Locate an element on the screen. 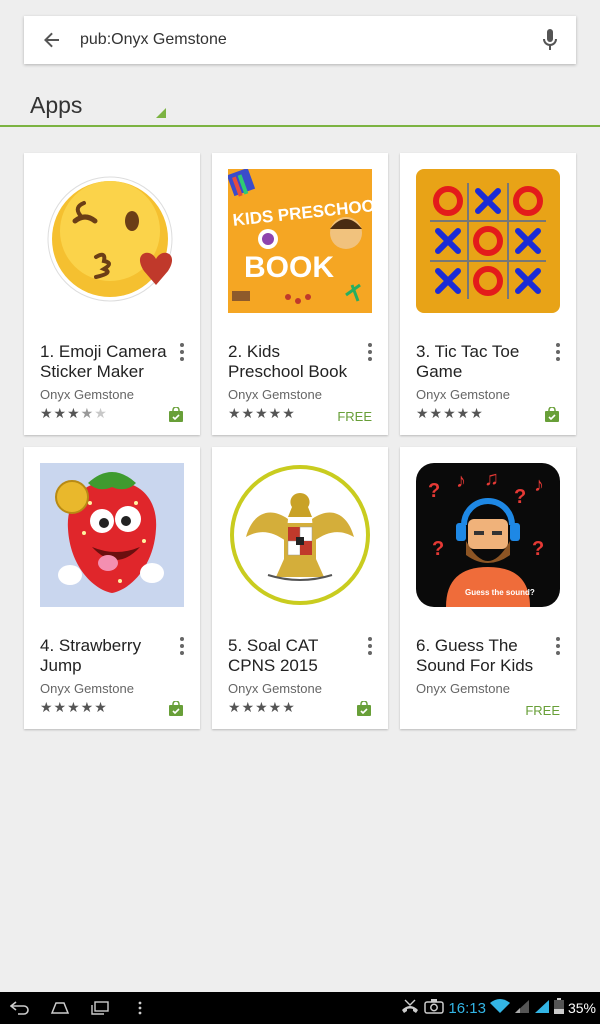  app-thumbnail-garuda-emblem is located at coordinates (300, 535).